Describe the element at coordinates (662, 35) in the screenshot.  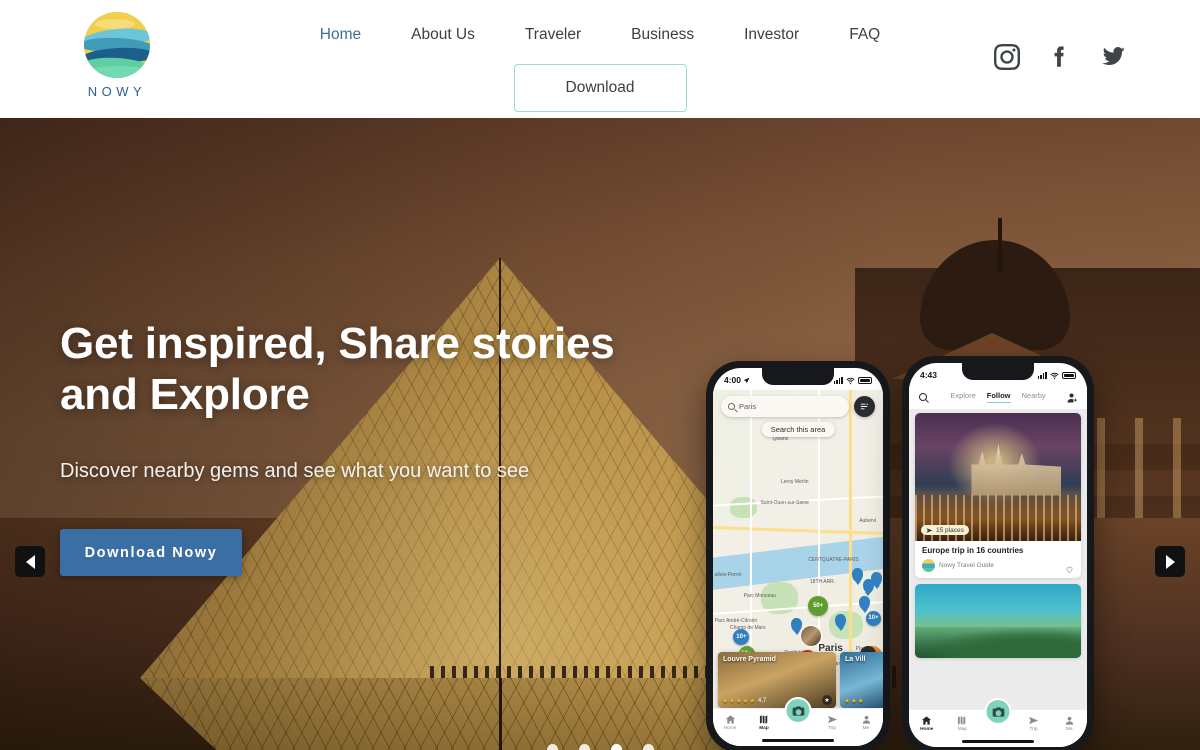
I see `nav-item-business: Business` at that location.